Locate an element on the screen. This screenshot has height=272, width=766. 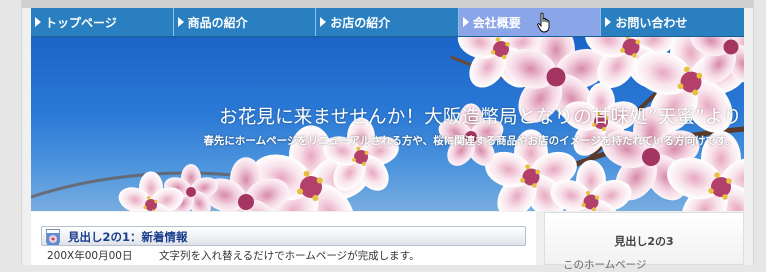
hand-cursor-icon is located at coordinates (543, 22).